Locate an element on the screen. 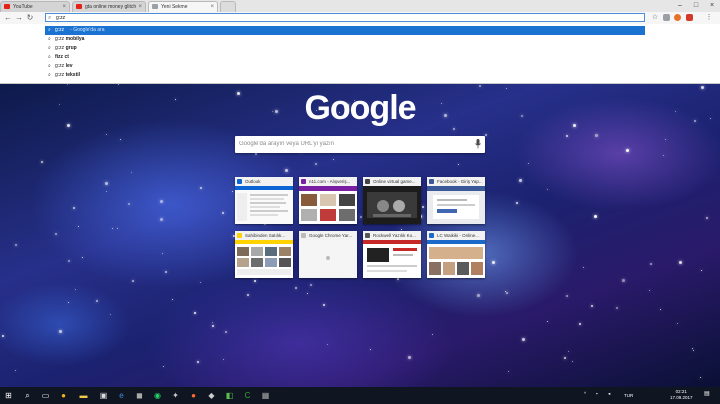 This screenshot has width=720, height=404. google-logo: Google is located at coordinates (360, 108).